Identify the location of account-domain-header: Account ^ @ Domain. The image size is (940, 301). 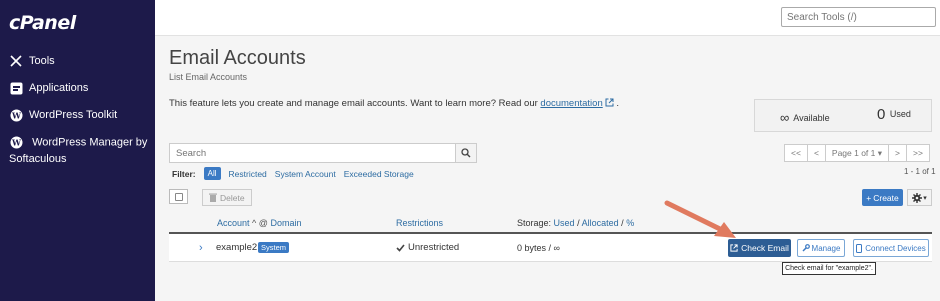
(259, 223).